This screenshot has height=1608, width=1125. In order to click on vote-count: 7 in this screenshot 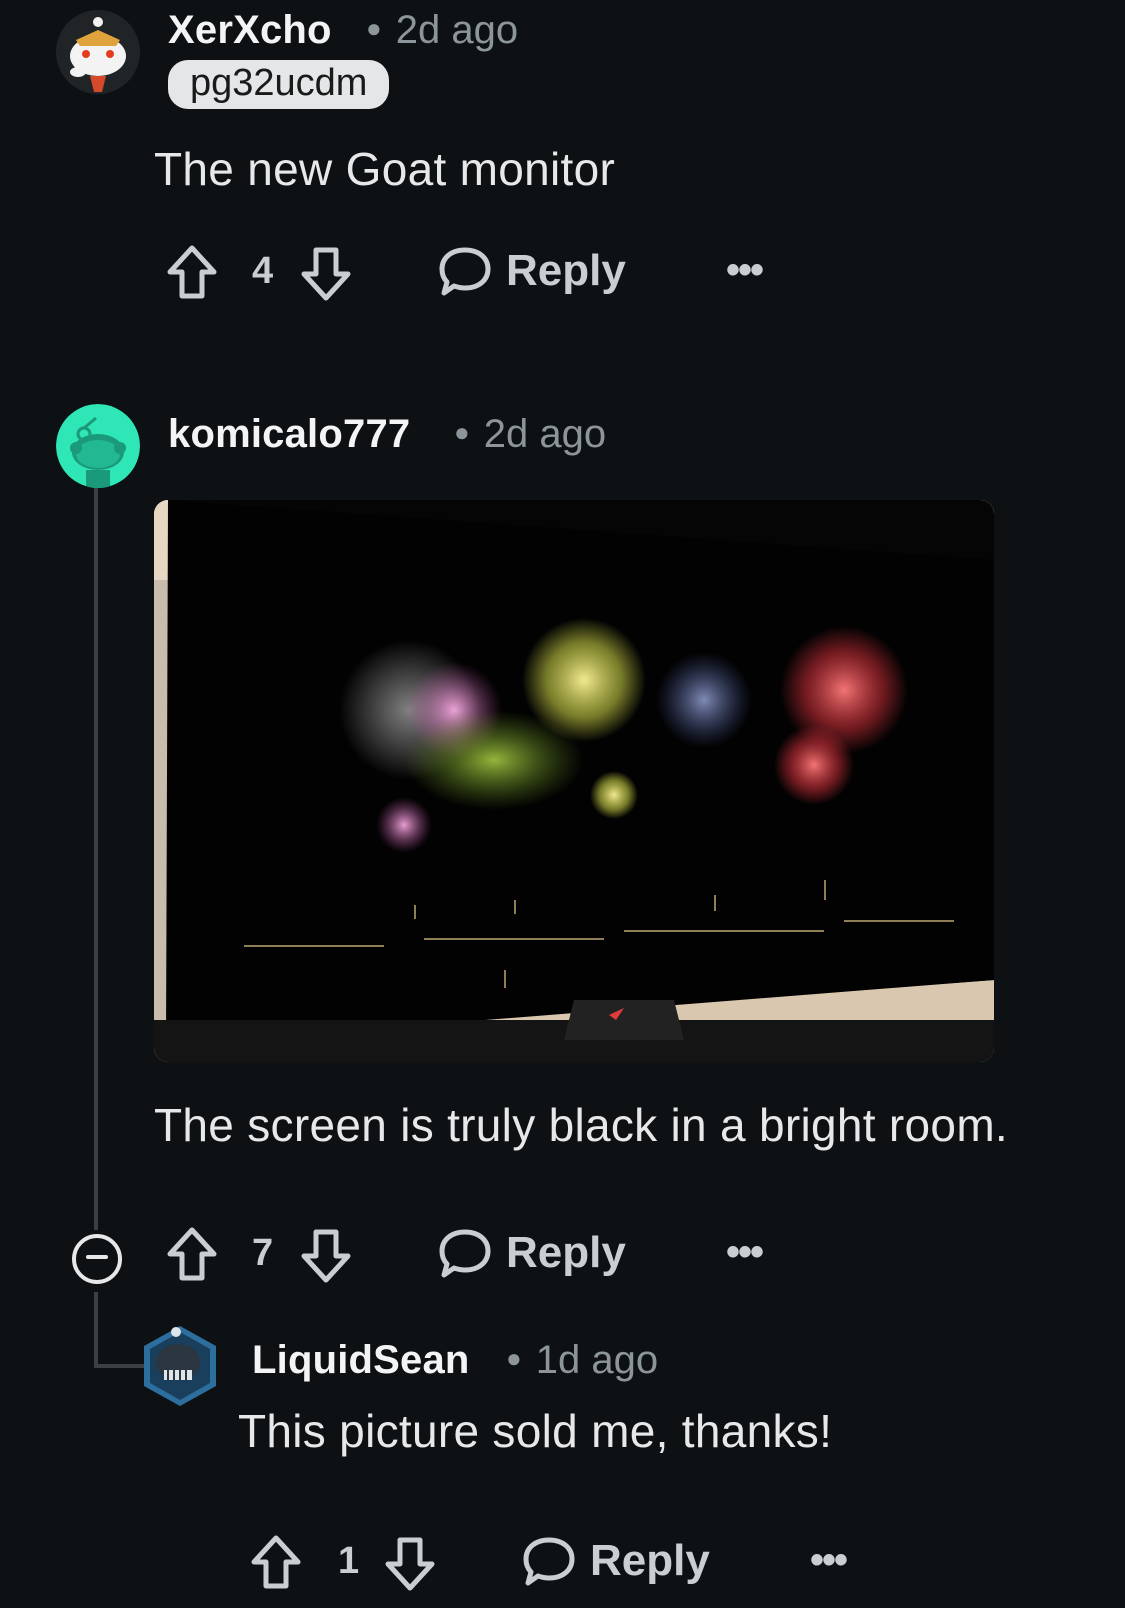, I will do `click(263, 1253)`.